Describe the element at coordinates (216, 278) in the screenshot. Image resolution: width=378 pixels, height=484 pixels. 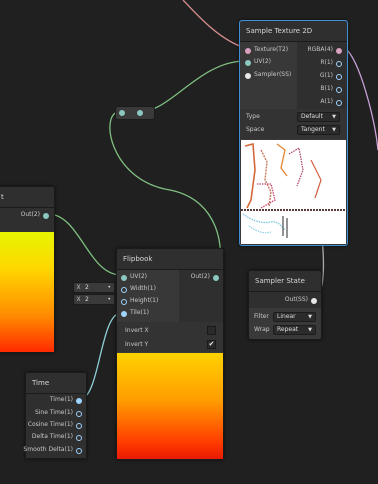
I see `flipbook-out-port` at that location.